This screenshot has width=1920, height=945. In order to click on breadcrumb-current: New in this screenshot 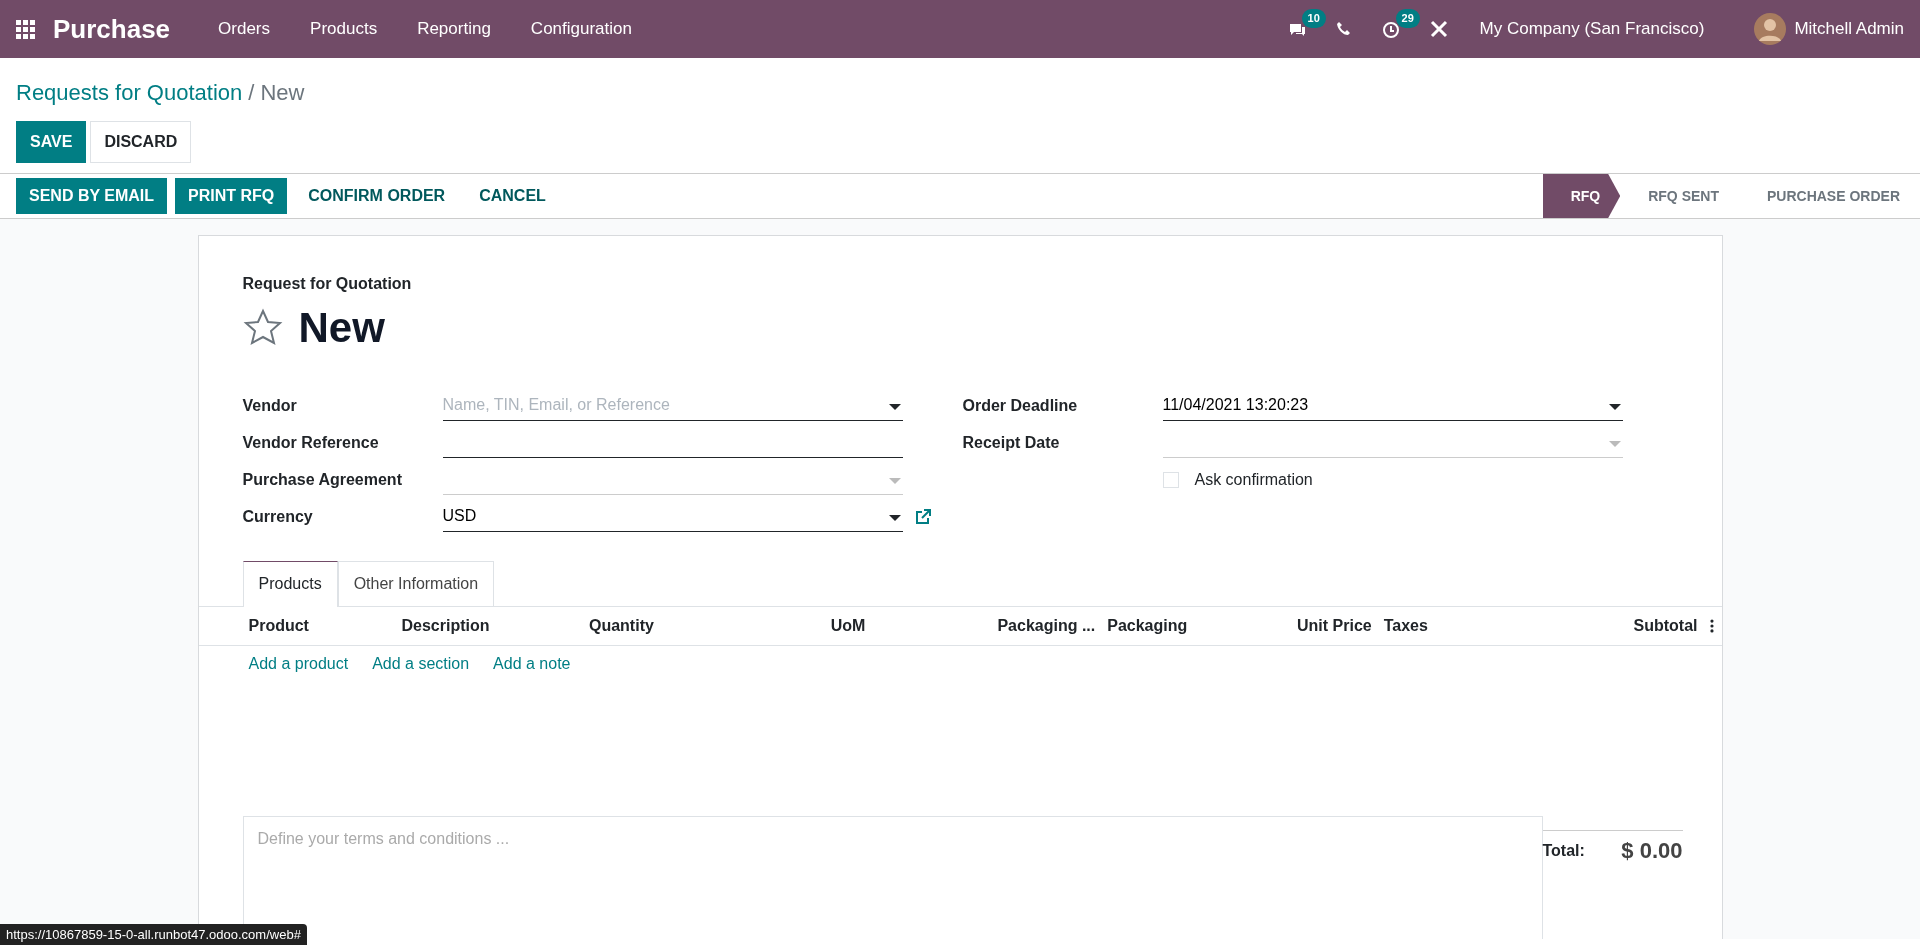, I will do `click(282, 93)`.